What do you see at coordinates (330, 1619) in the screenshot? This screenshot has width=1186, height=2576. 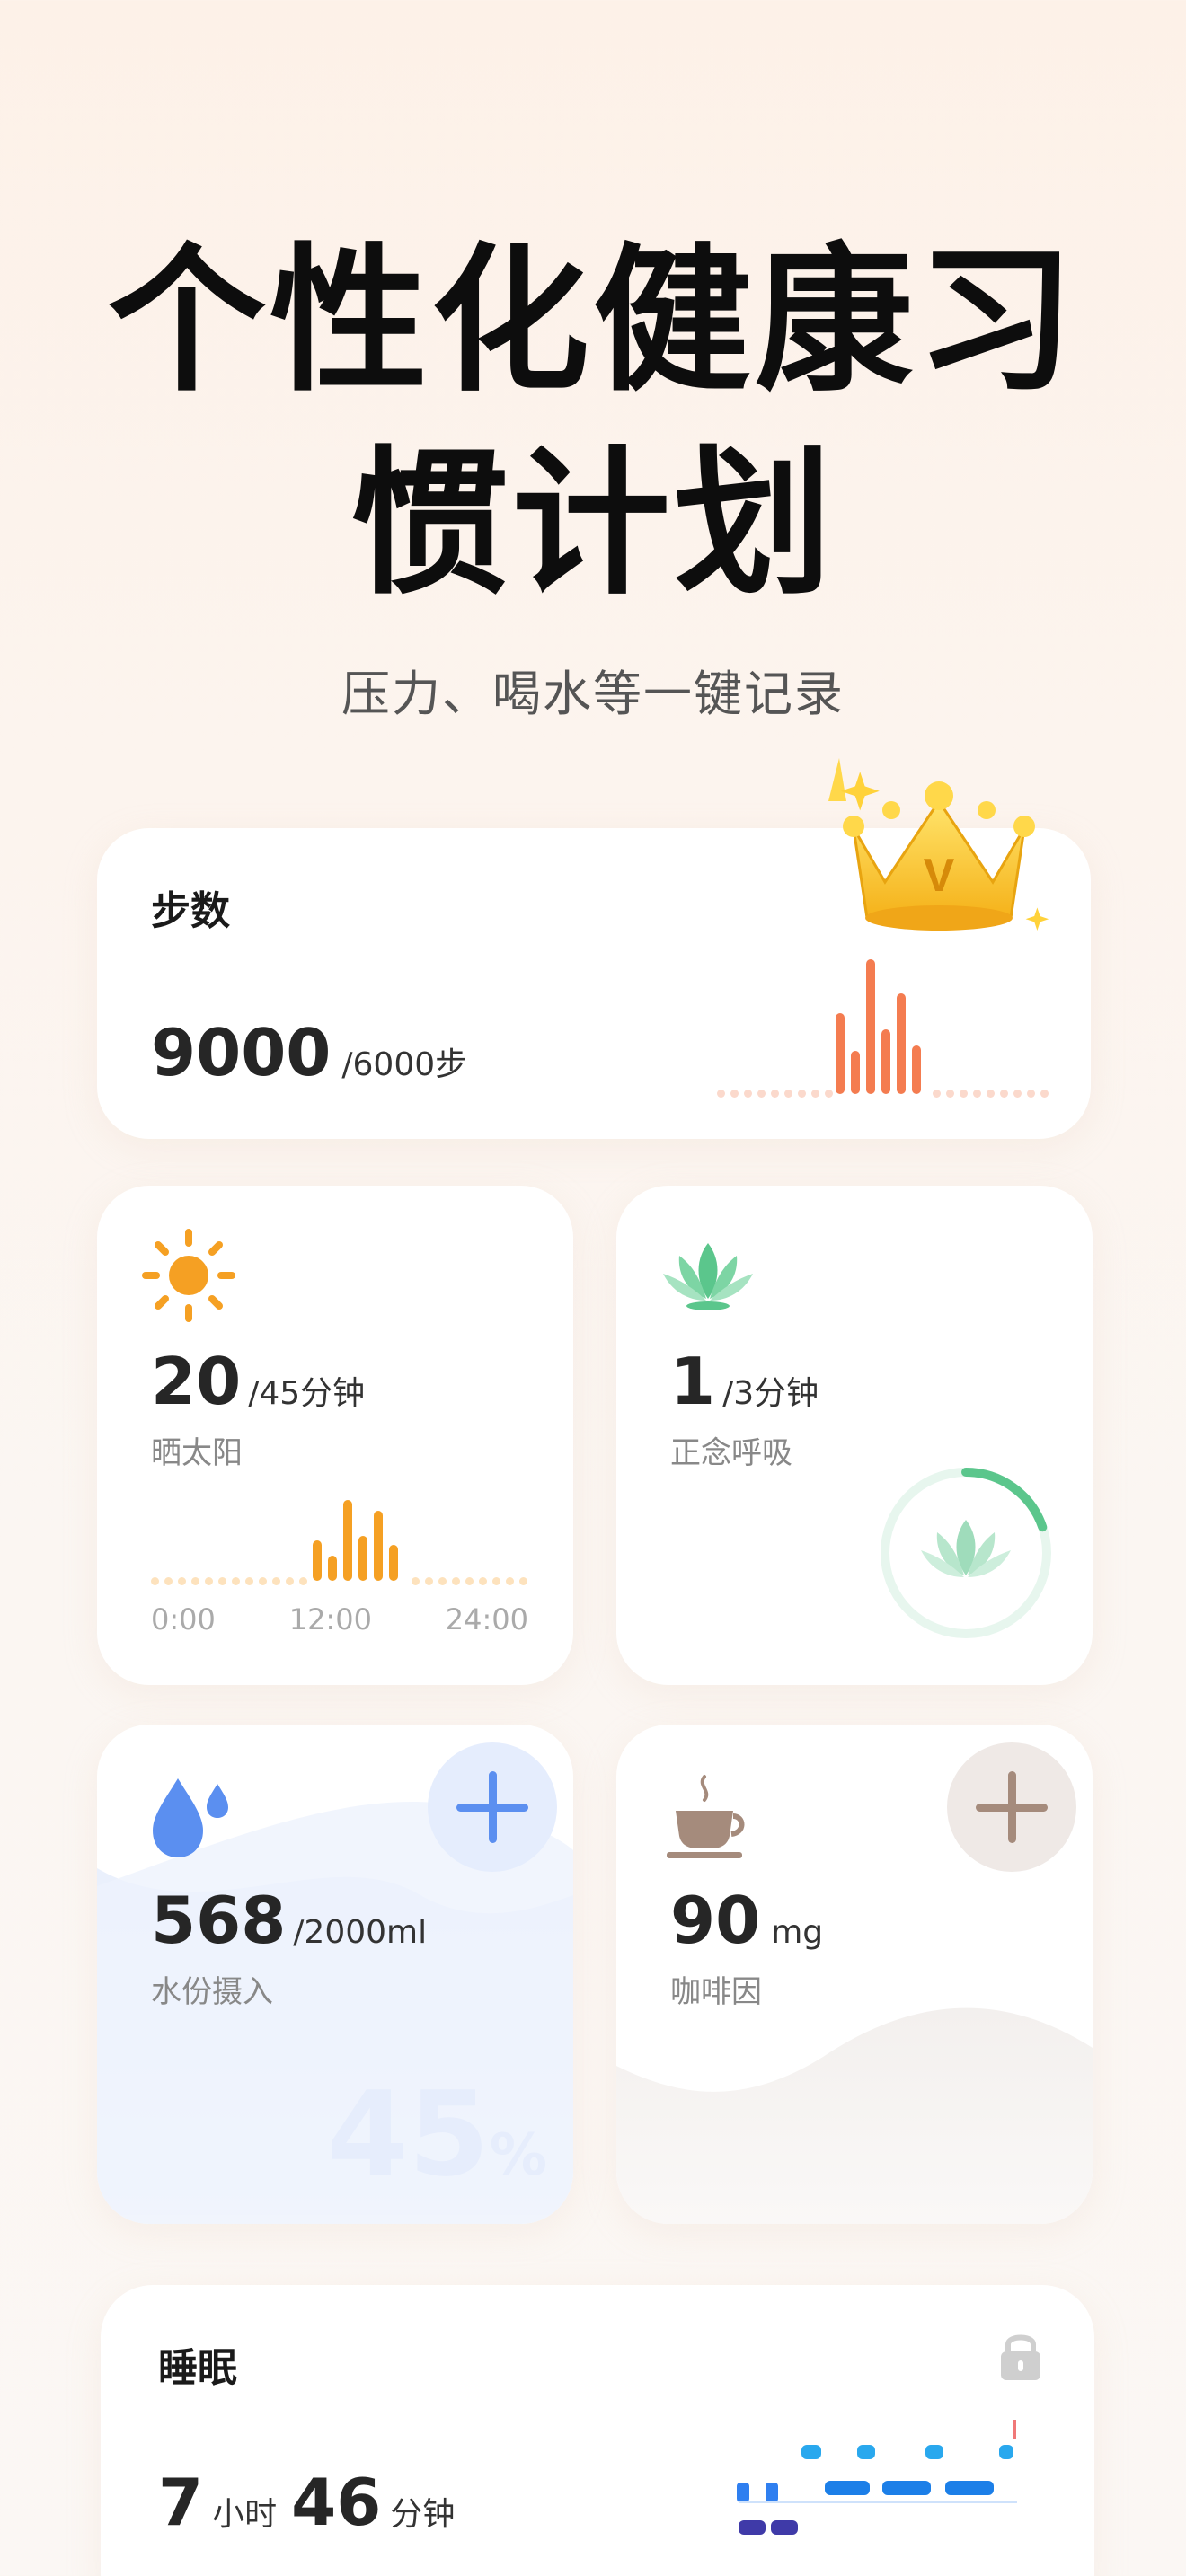 I see `sun-axis-mid: 12:00` at bounding box center [330, 1619].